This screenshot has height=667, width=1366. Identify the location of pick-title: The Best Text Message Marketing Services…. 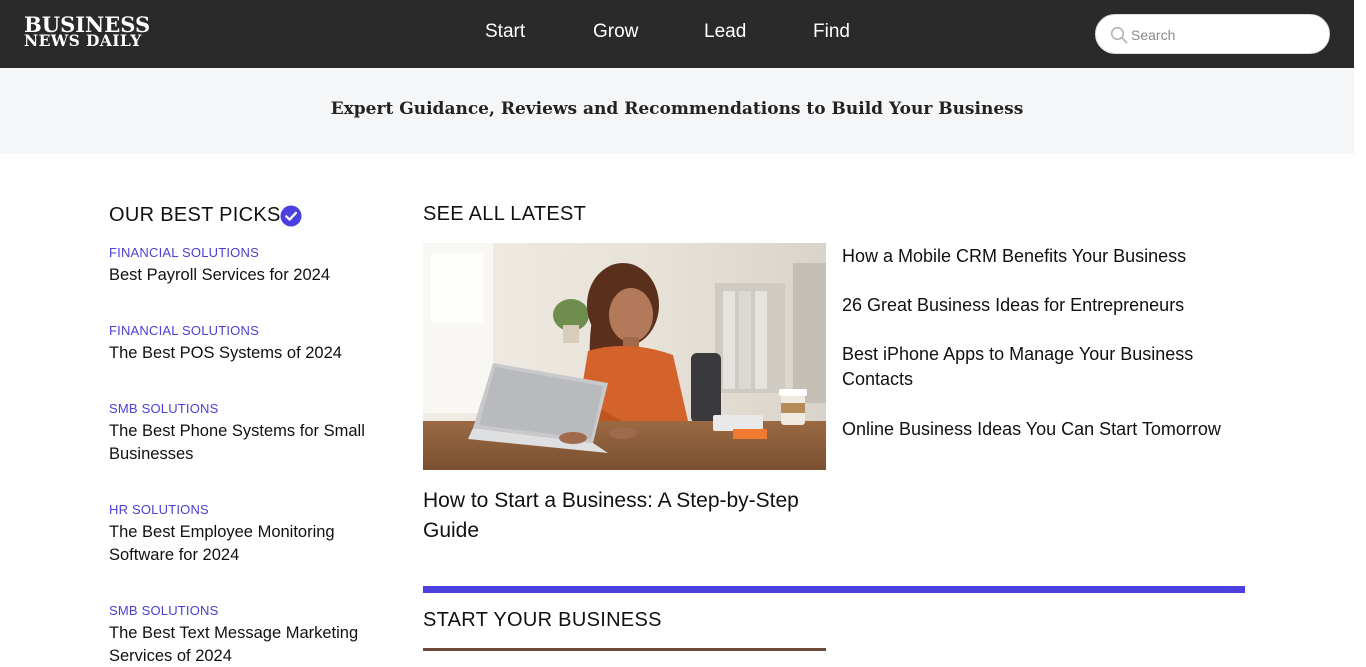
(246, 644).